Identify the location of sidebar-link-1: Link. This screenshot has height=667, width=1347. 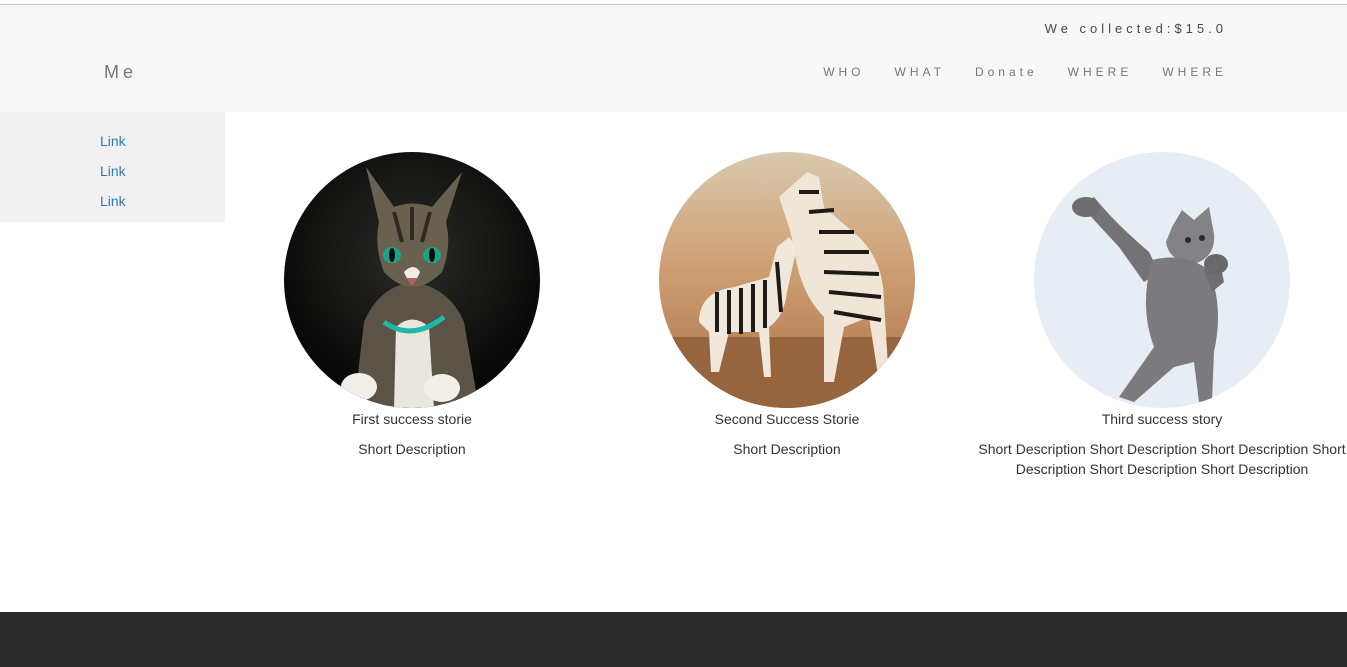
(113, 141).